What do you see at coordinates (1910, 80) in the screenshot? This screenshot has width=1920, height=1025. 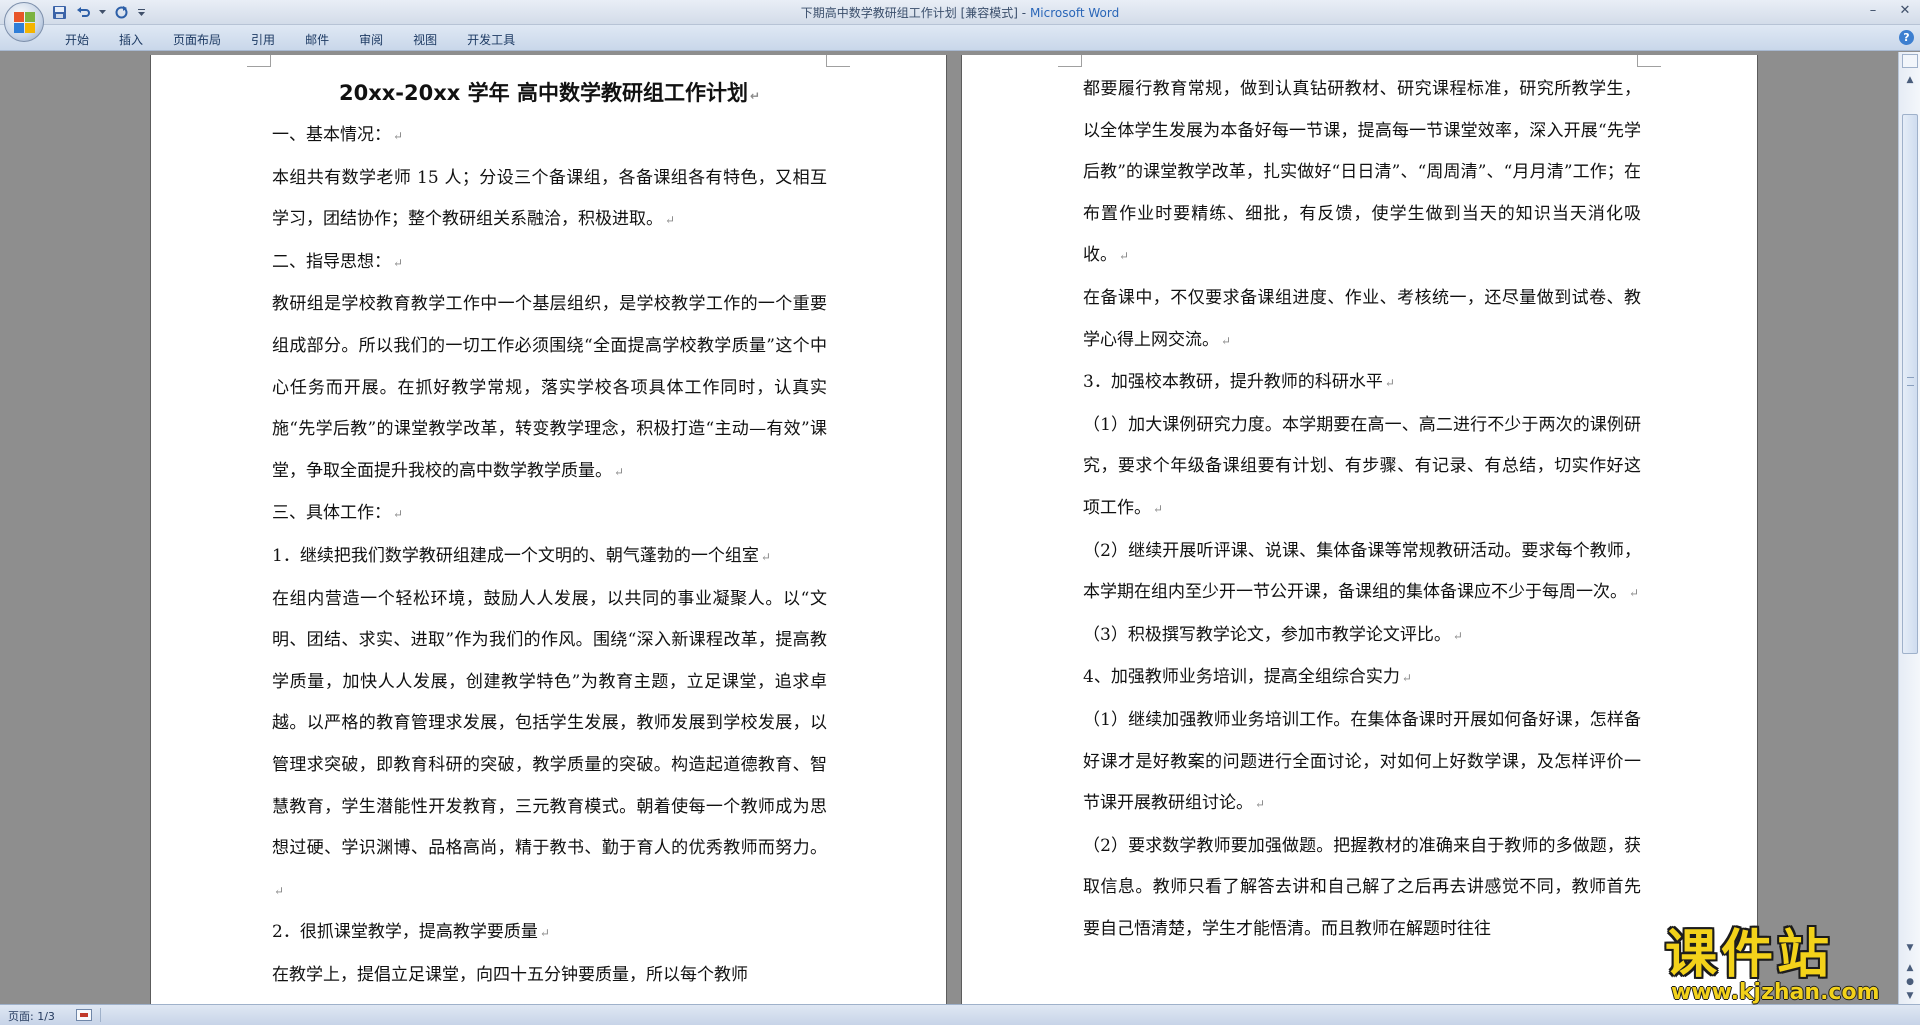 I see `scroll-up-arrow-icon: ▲` at bounding box center [1910, 80].